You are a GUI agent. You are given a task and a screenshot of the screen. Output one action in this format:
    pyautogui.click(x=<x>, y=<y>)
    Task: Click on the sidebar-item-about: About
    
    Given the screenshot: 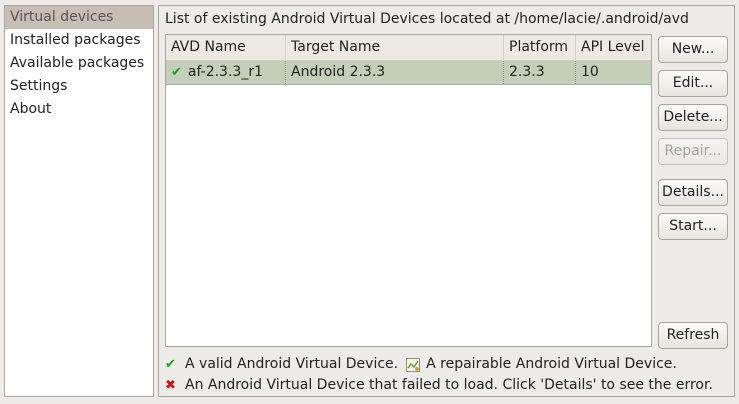 What is the action you would take?
    pyautogui.click(x=79, y=109)
    